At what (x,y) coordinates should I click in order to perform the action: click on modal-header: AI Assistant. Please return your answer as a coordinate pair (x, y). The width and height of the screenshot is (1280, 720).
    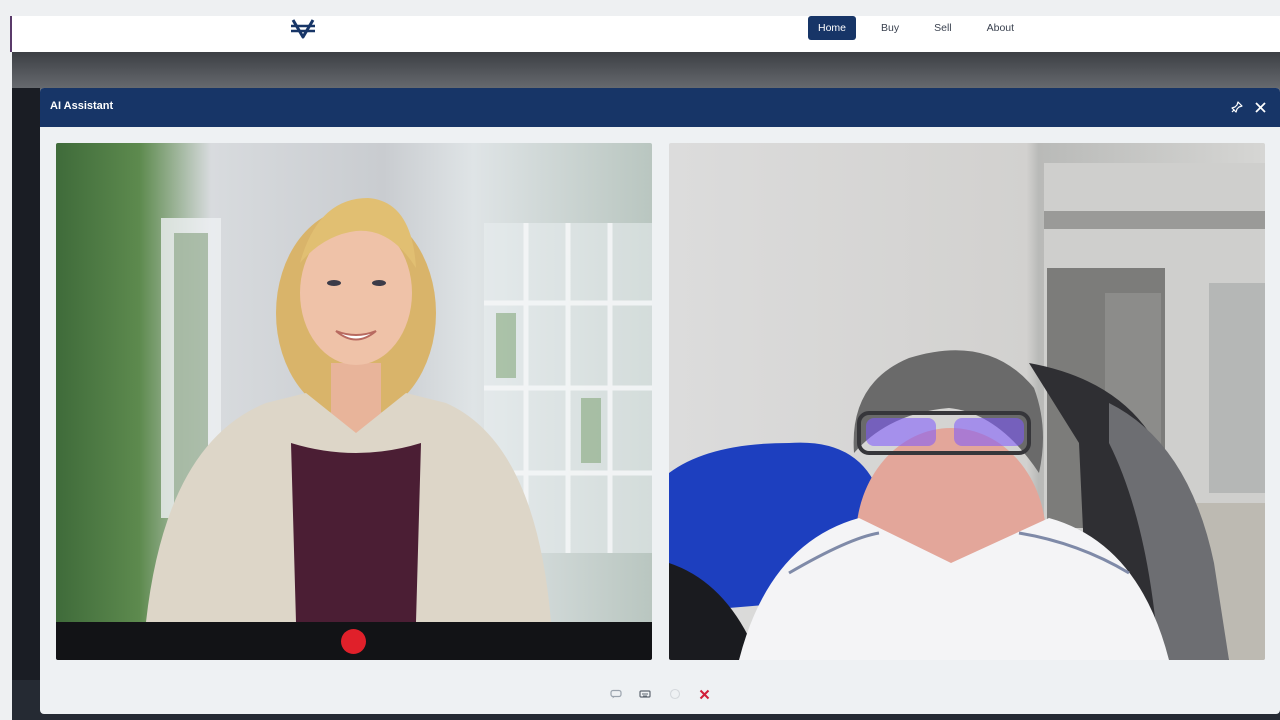
    Looking at the image, I should click on (660, 107).